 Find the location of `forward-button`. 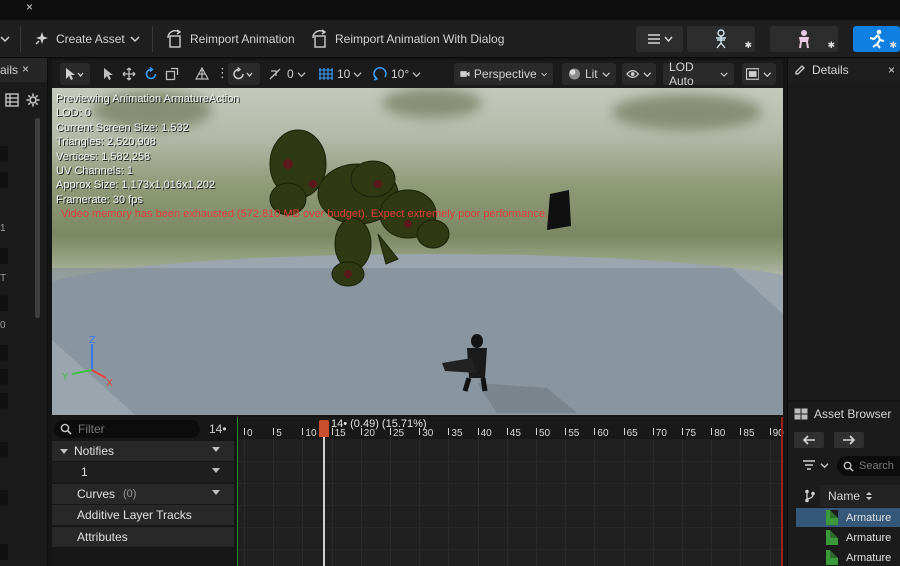

forward-button is located at coordinates (849, 440).